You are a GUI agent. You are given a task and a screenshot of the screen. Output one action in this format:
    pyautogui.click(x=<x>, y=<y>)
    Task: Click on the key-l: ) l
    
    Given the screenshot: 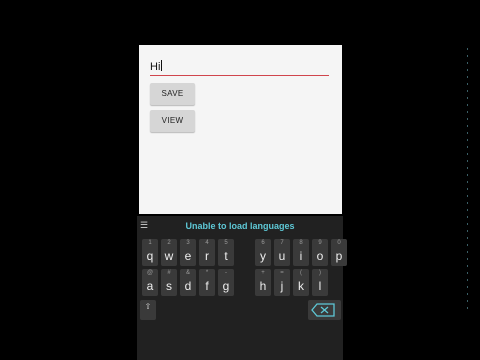 What is the action you would take?
    pyautogui.click(x=320, y=282)
    